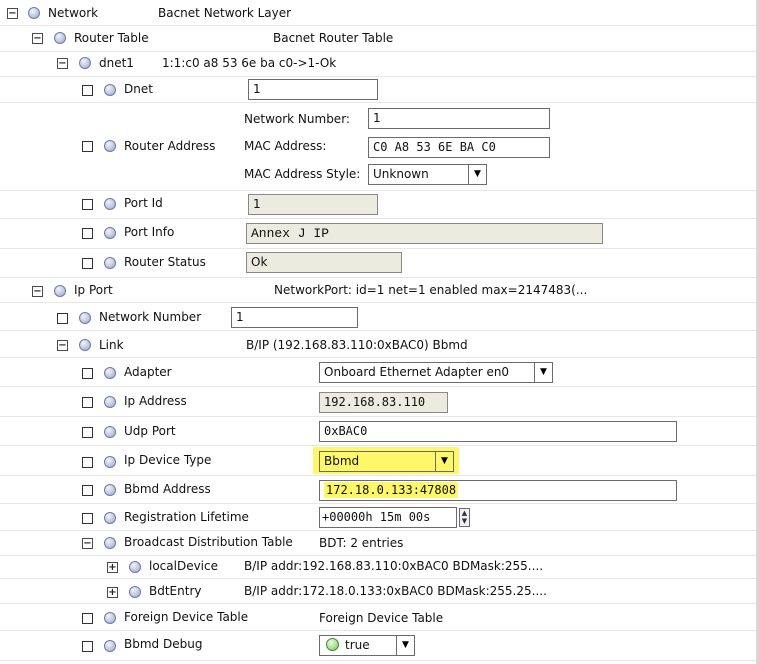 The height and width of the screenshot is (664, 759). I want to click on ip-device-type-select: Bbmd ▼, so click(386, 461).